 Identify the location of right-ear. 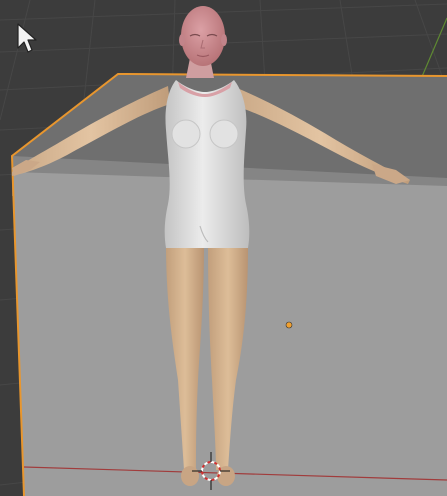
(224, 40).